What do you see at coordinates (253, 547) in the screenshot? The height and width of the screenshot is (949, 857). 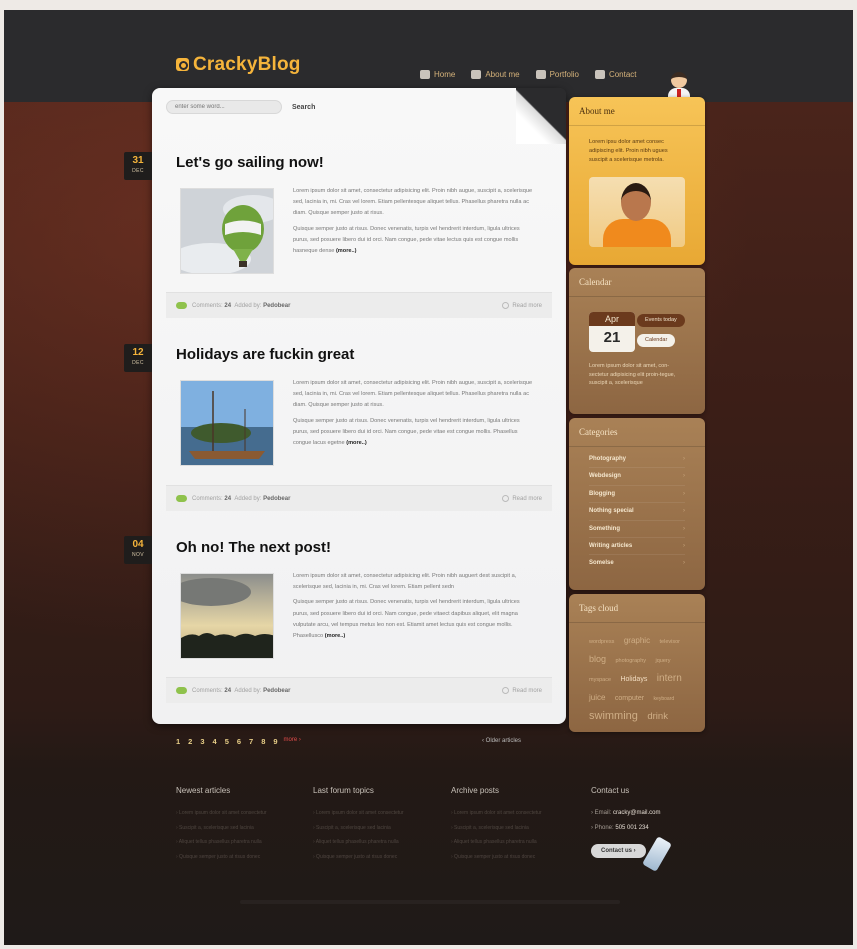 I see `post-title: Oh no! The next post!` at bounding box center [253, 547].